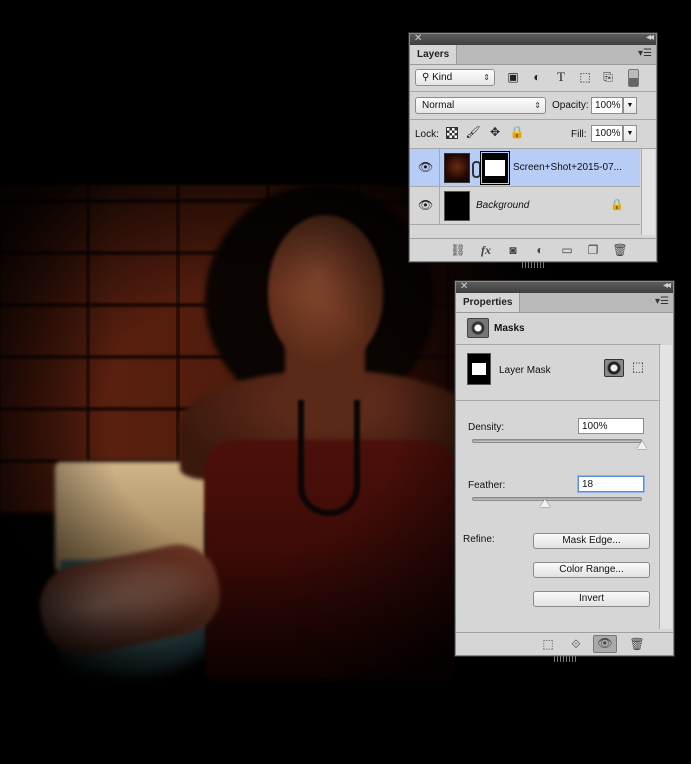 Image resolution: width=691 pixels, height=764 pixels. I want to click on trash-icon: 🗑, so click(620, 250).